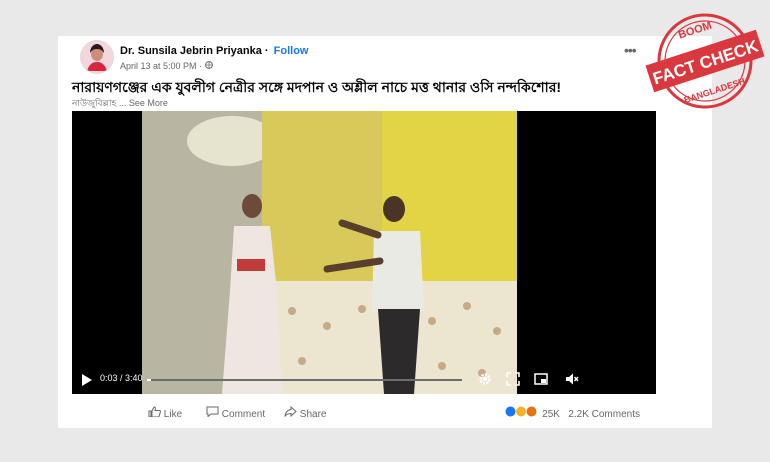 The image size is (770, 462). What do you see at coordinates (304, 380) in the screenshot?
I see `video-progress` at bounding box center [304, 380].